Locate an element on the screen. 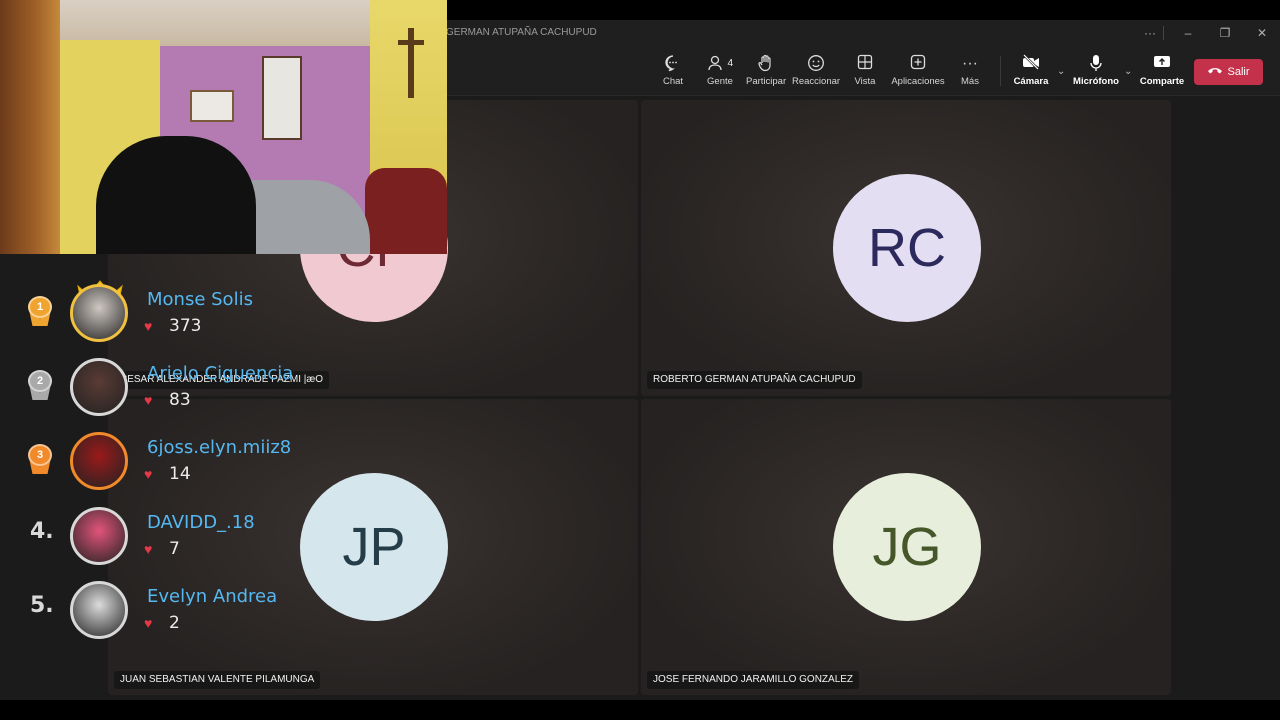 The image size is (1280, 720). more-button: ··· Más is located at coordinates (970, 73).